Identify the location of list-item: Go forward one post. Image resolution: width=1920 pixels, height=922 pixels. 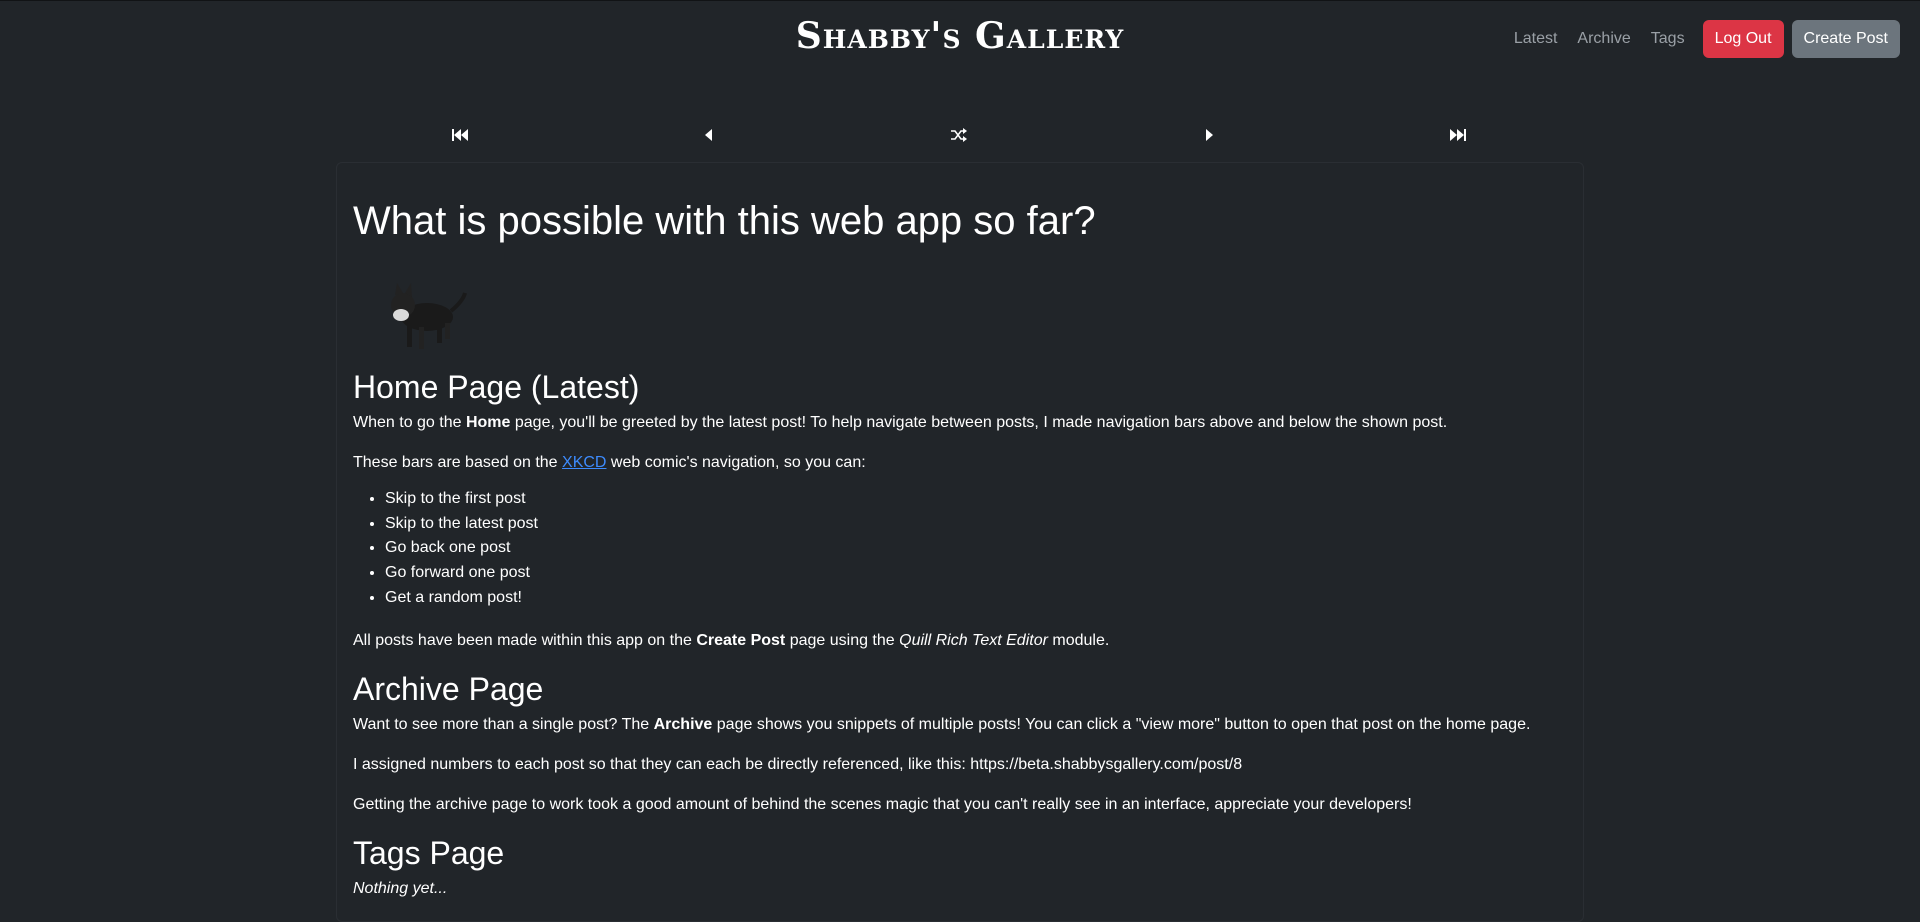
(976, 573).